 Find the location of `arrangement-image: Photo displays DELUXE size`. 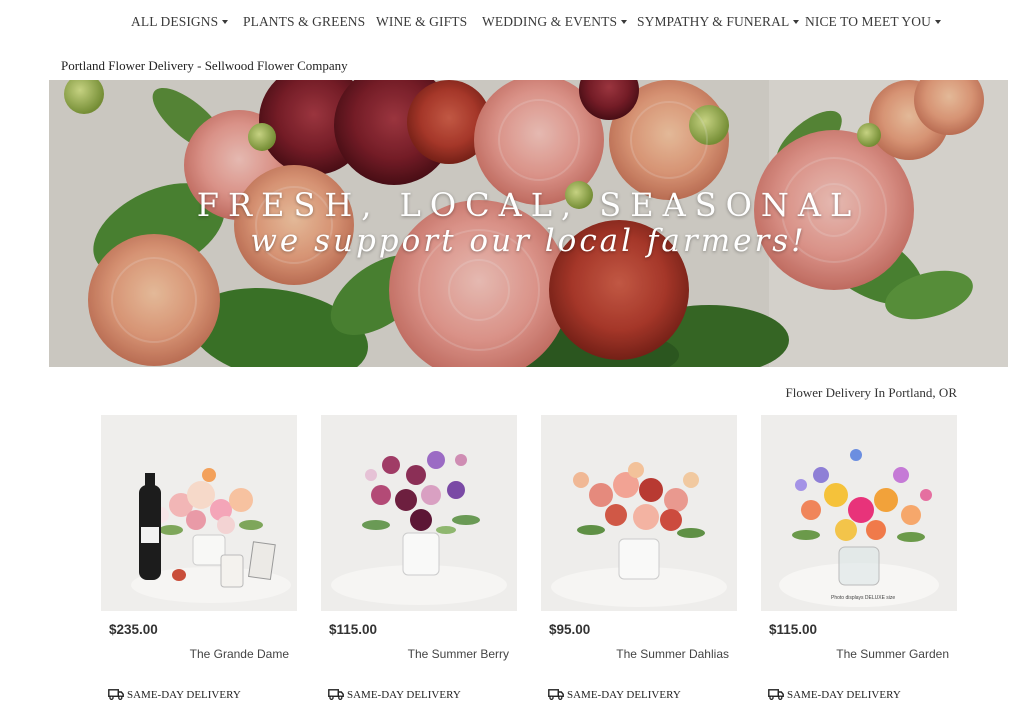

arrangement-image: Photo displays DELUXE size is located at coordinates (859, 513).